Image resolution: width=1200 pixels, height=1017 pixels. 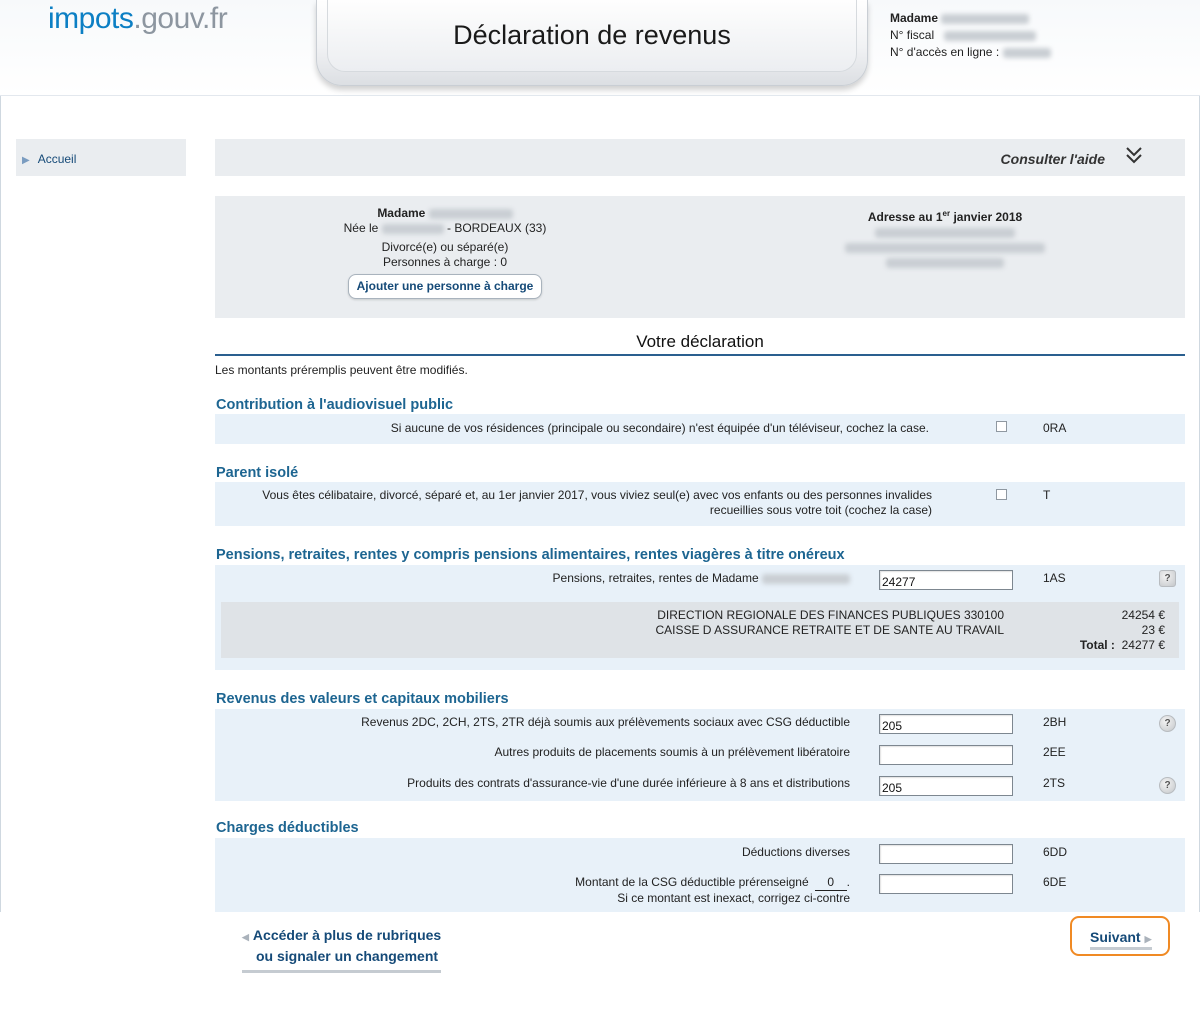 What do you see at coordinates (990, 35) in the screenshot?
I see `redacted-fiscal-number` at bounding box center [990, 35].